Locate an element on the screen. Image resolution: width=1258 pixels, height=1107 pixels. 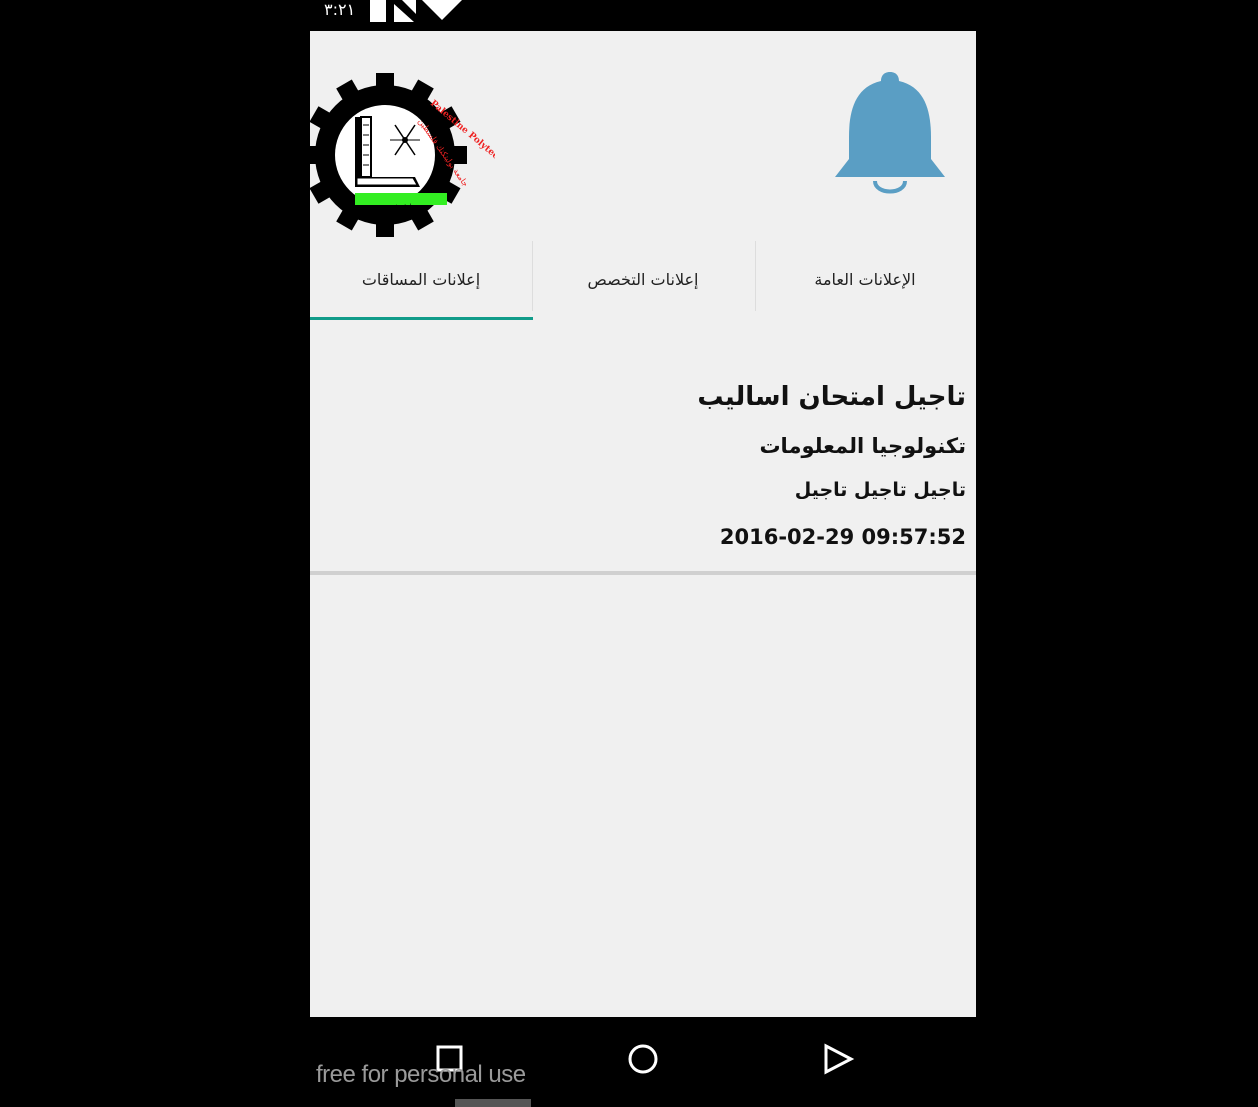
circle-icon is located at coordinates (643, 1059).